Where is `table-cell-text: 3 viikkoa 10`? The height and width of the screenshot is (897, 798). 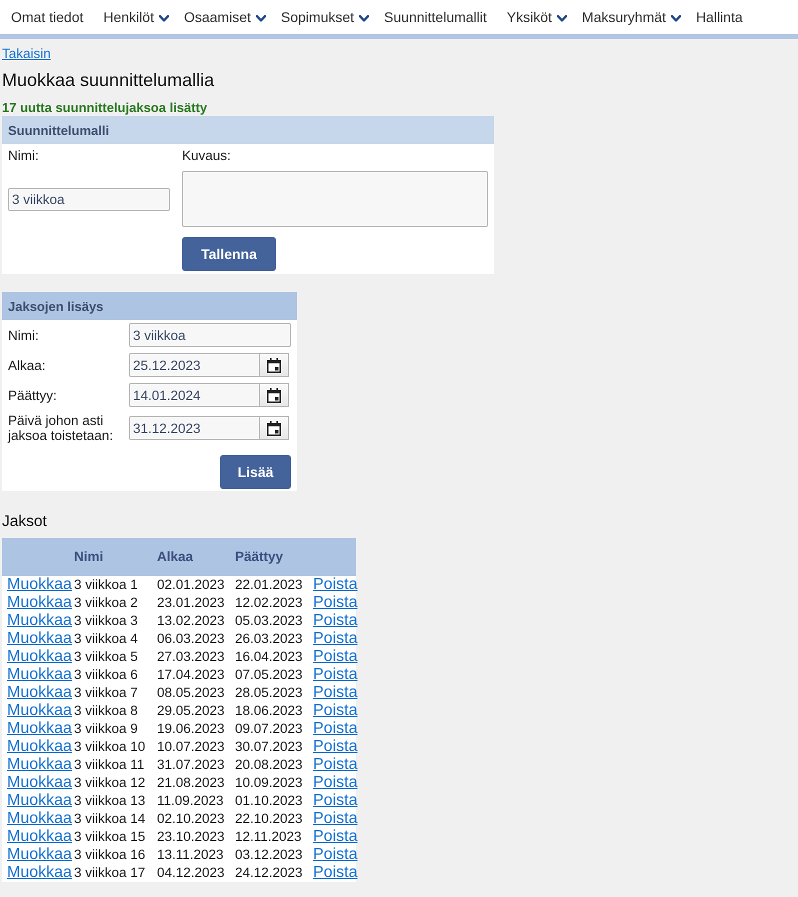 table-cell-text: 3 viikkoa 10 is located at coordinates (109, 747).